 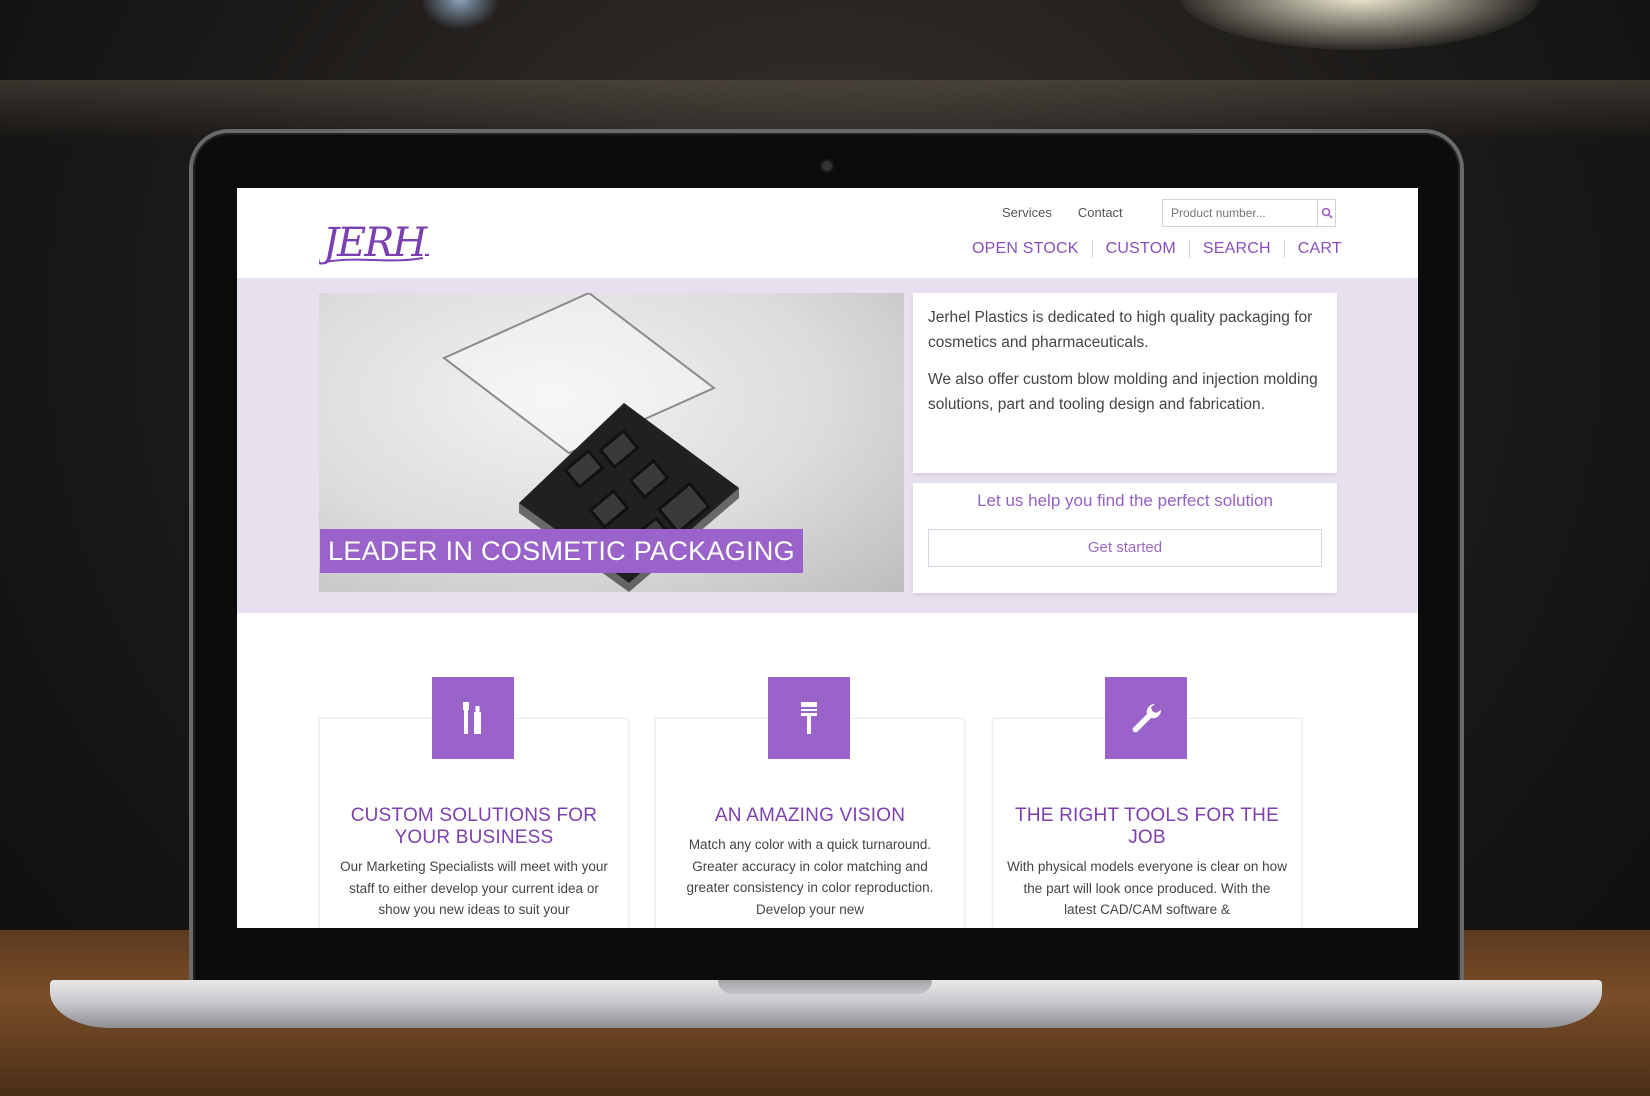 What do you see at coordinates (1100, 215) in the screenshot?
I see `contact-link: Contact` at bounding box center [1100, 215].